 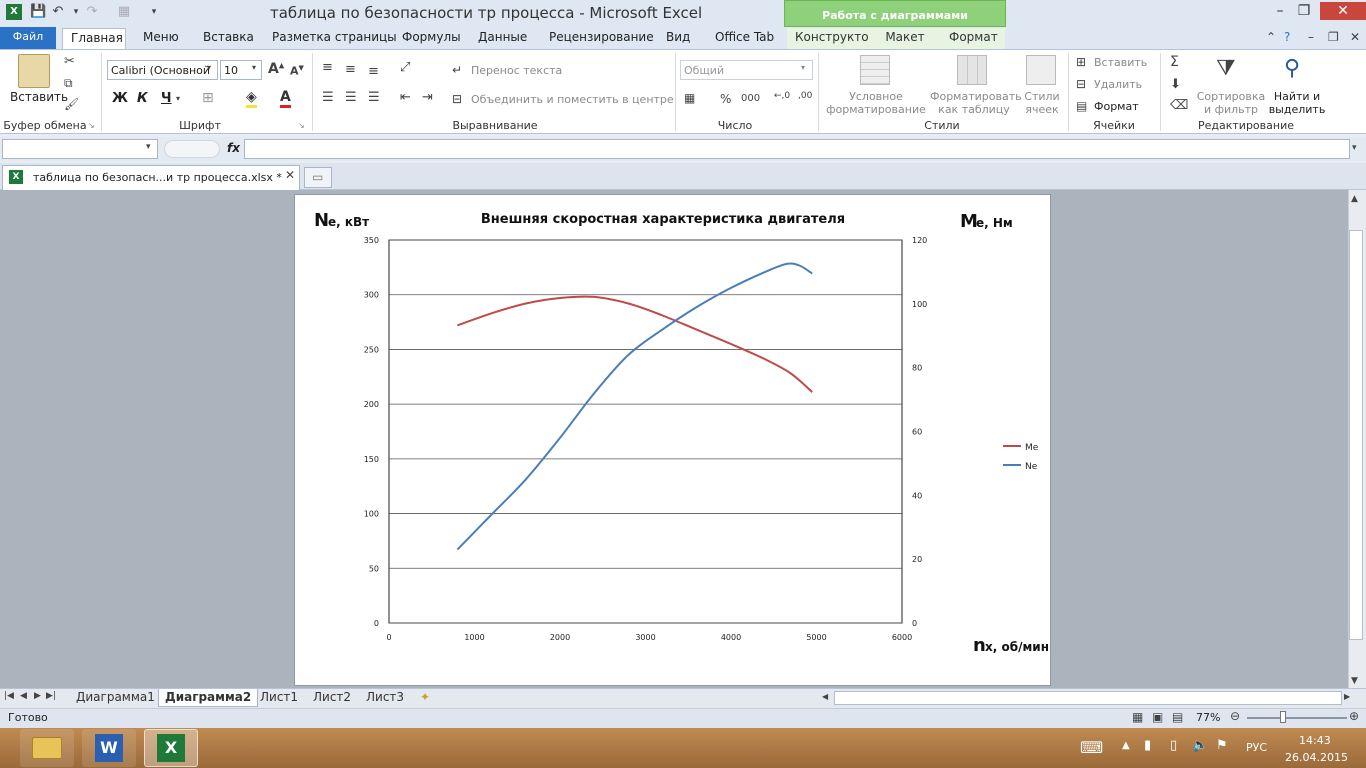 I want to click on insert-function-icon: fx, so click(x=233, y=148).